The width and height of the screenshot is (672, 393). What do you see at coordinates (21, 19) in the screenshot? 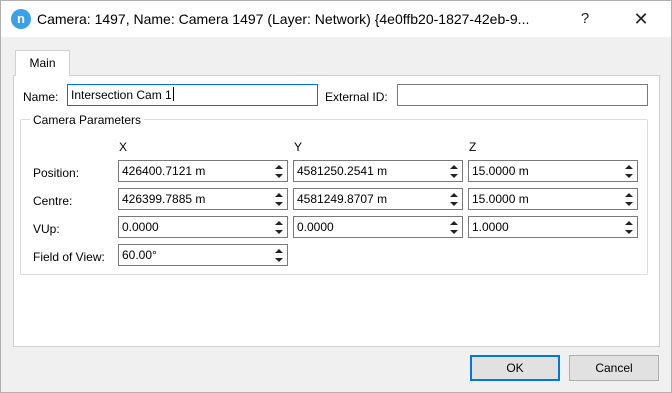
I see `app-logo-icon: n` at bounding box center [21, 19].